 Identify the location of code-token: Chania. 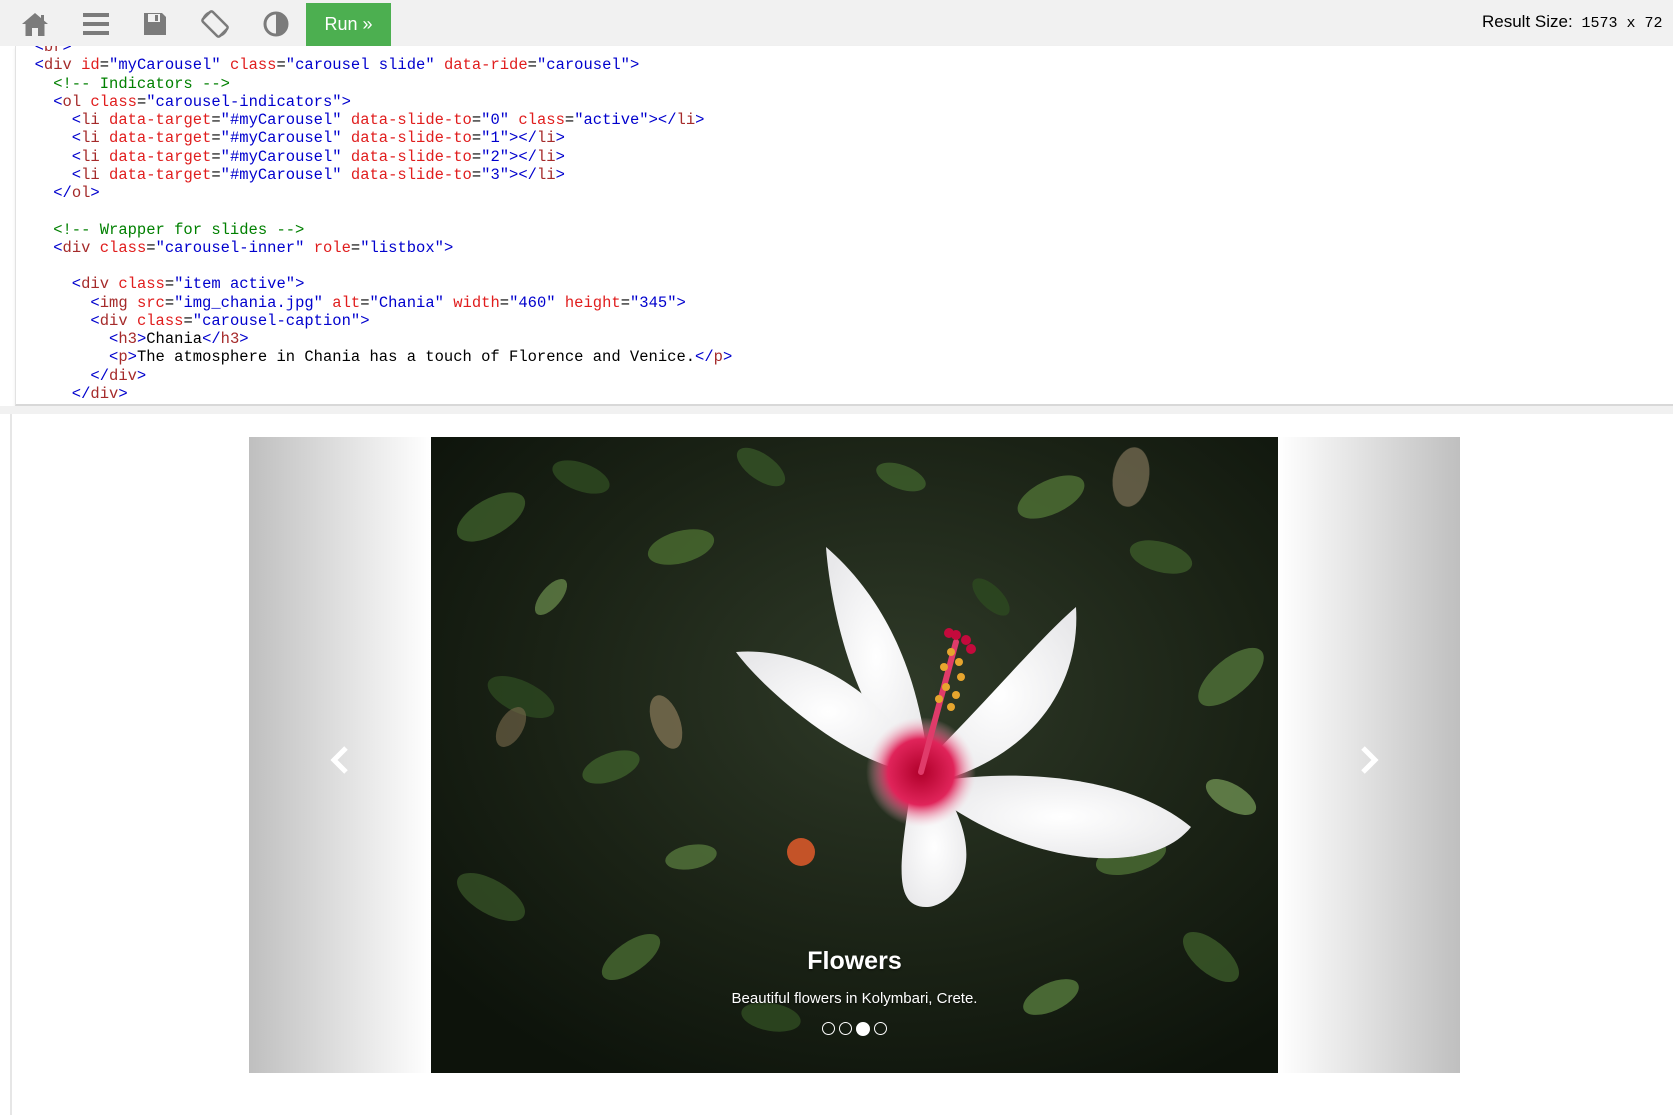
(174, 339).